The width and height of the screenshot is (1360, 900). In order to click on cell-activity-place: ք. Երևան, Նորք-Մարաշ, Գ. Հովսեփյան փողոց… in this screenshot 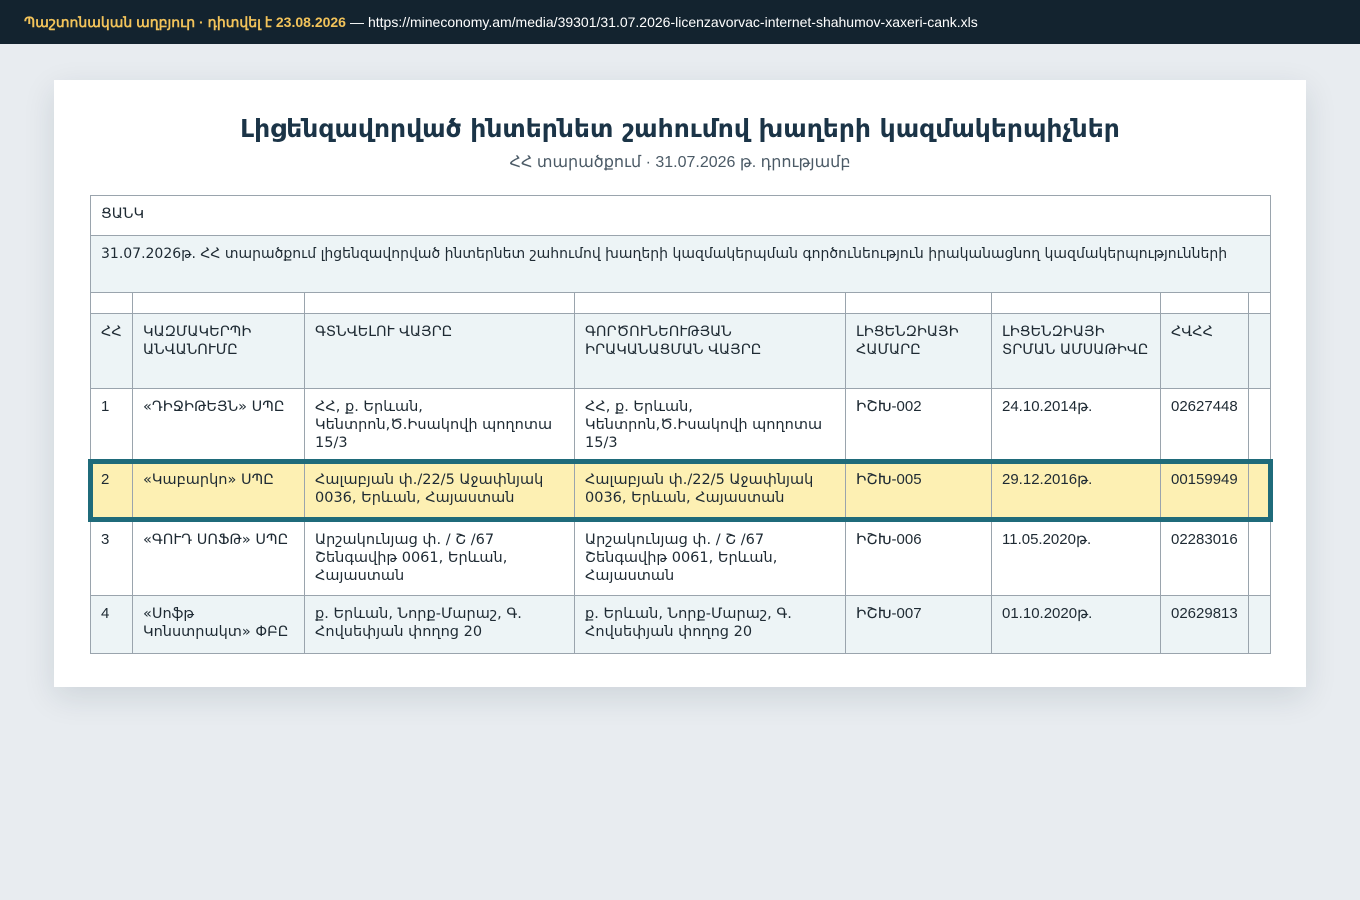, I will do `click(710, 624)`.